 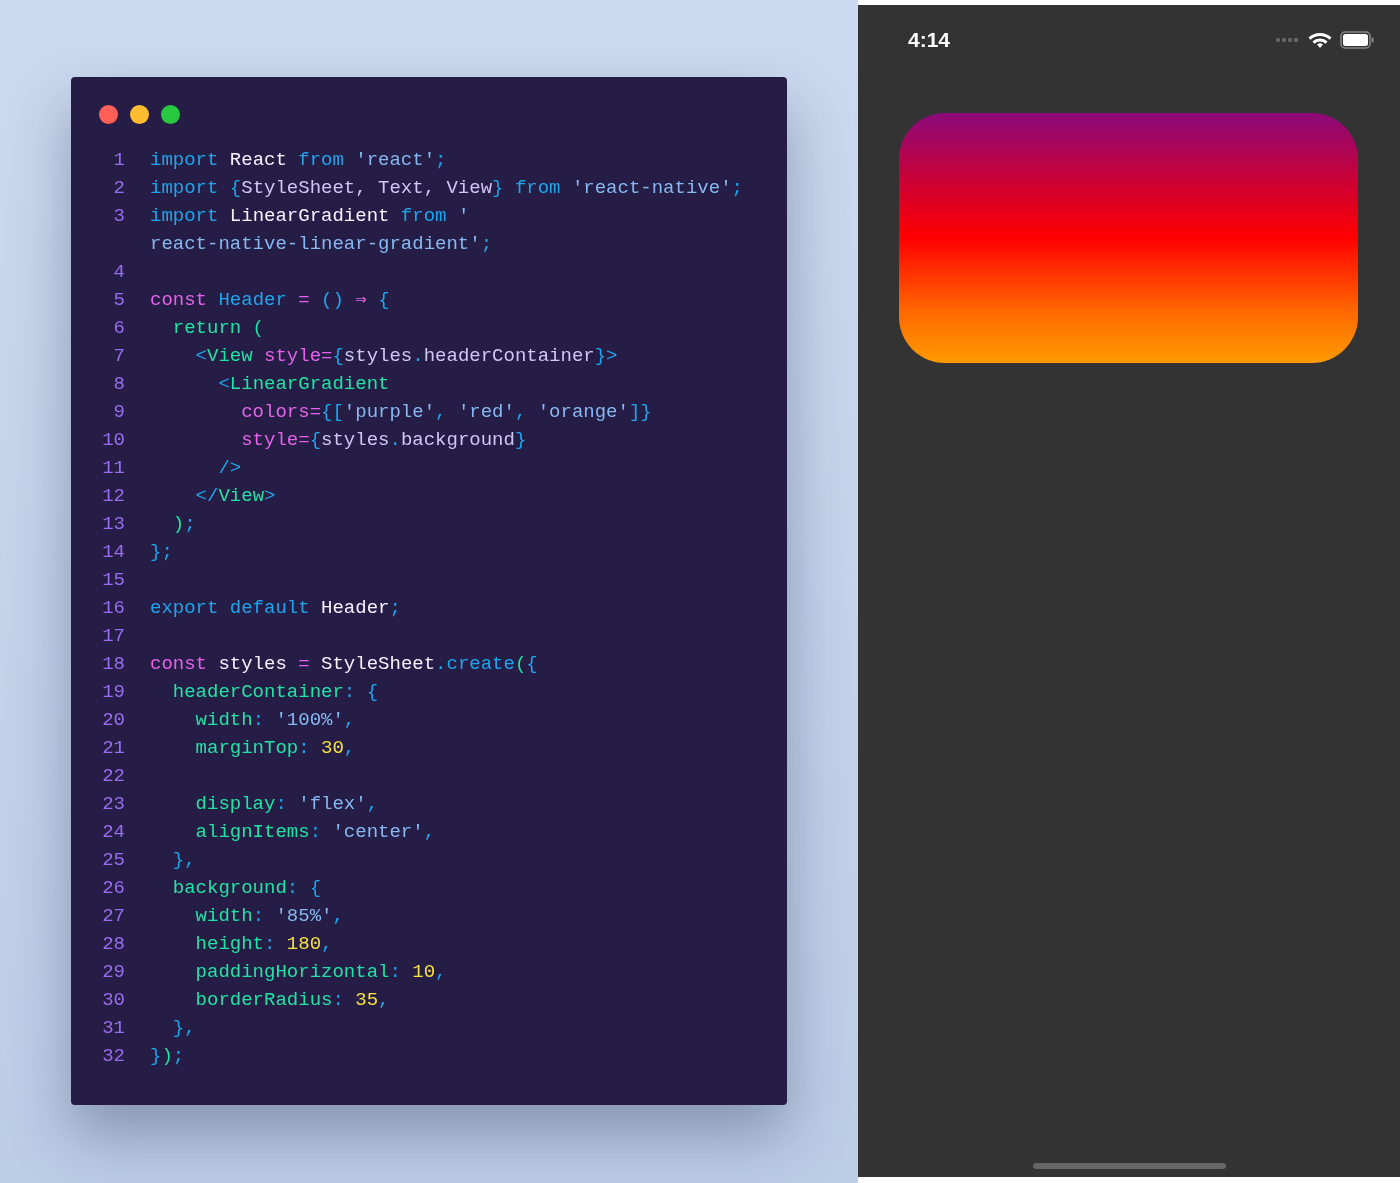 I want to click on line-number: 30, so click(x=113, y=1000).